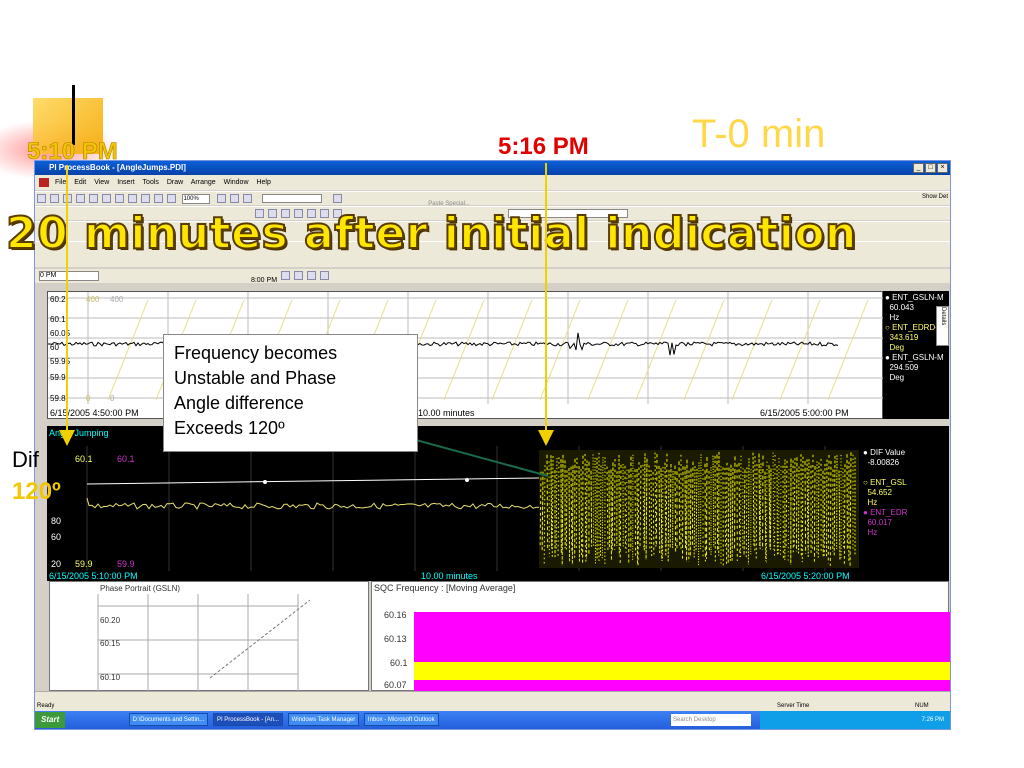  Describe the element at coordinates (36, 491) in the screenshot. I see `angle-120-label: 120º` at that location.